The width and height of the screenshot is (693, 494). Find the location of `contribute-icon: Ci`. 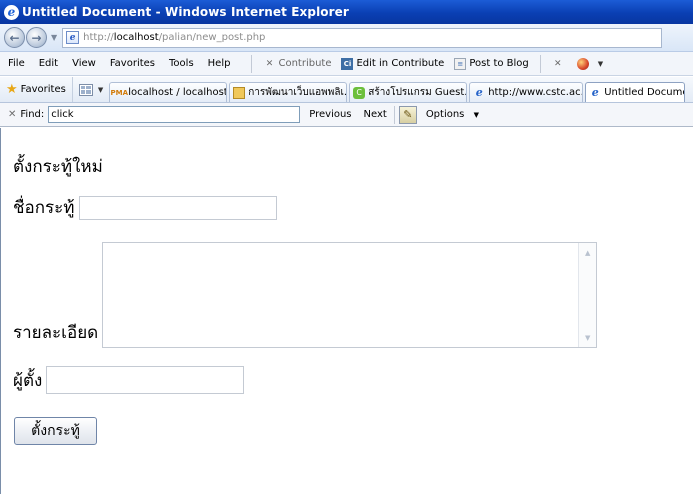

contribute-icon: Ci is located at coordinates (347, 63).